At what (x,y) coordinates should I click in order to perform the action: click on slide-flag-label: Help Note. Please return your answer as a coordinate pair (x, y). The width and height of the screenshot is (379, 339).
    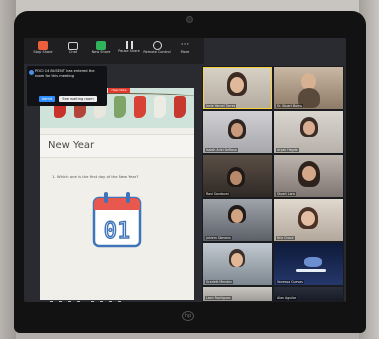
    Looking at the image, I should click on (119, 90).